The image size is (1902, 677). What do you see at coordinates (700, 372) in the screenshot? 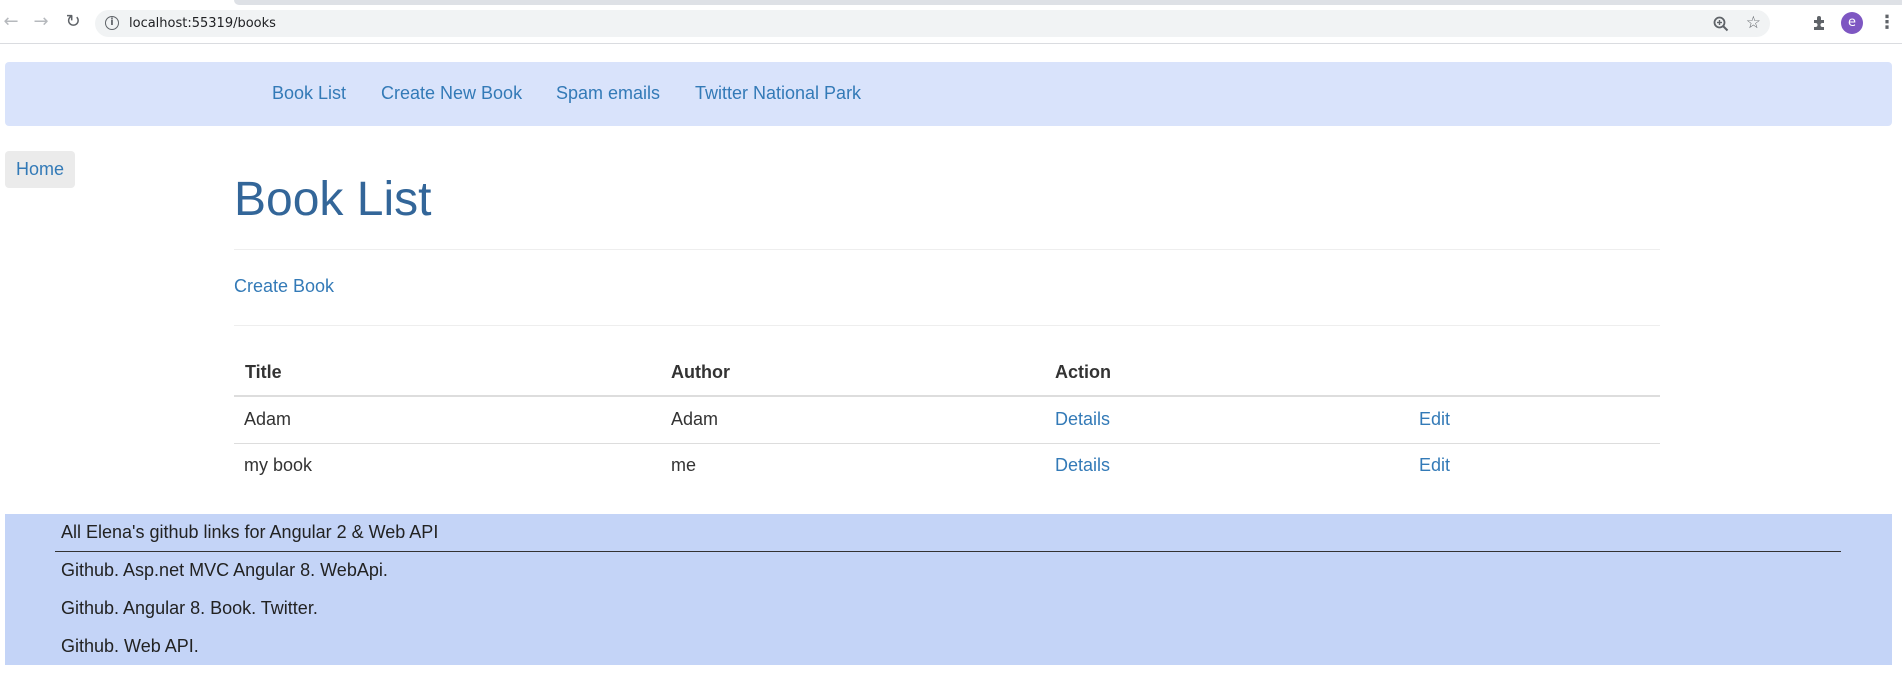
I see `column-header-author: Author` at bounding box center [700, 372].